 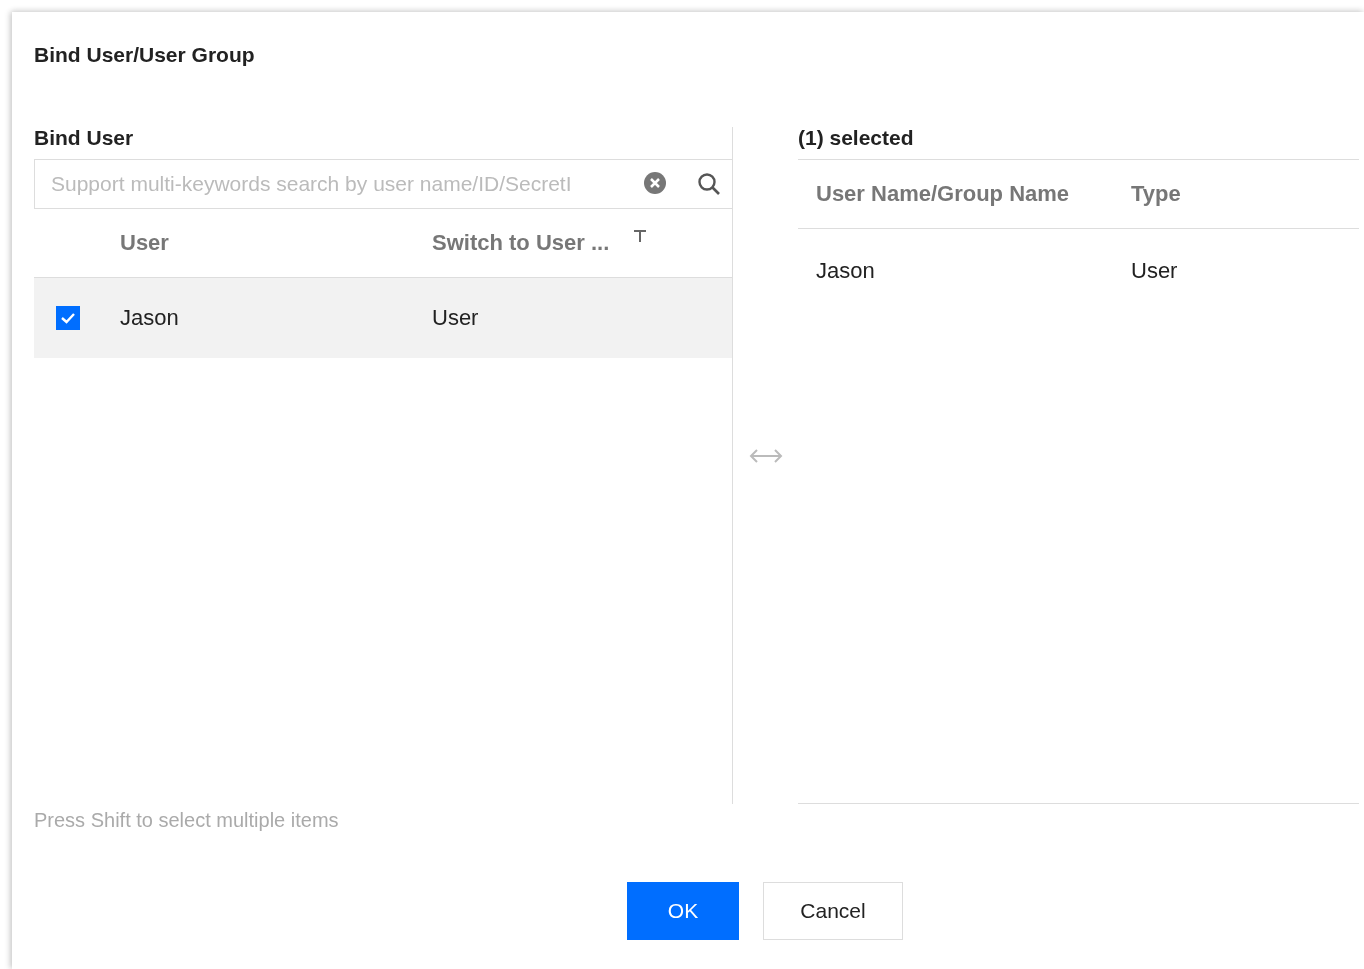 What do you see at coordinates (655, 183) in the screenshot?
I see `clear-icon` at bounding box center [655, 183].